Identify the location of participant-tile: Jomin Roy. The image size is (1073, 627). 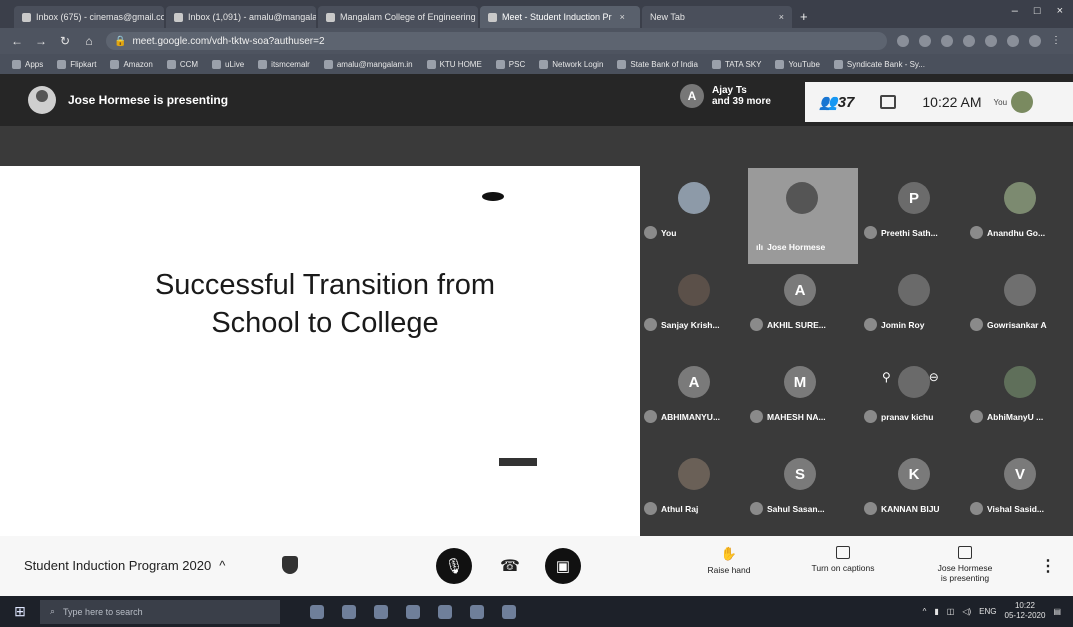
(914, 309).